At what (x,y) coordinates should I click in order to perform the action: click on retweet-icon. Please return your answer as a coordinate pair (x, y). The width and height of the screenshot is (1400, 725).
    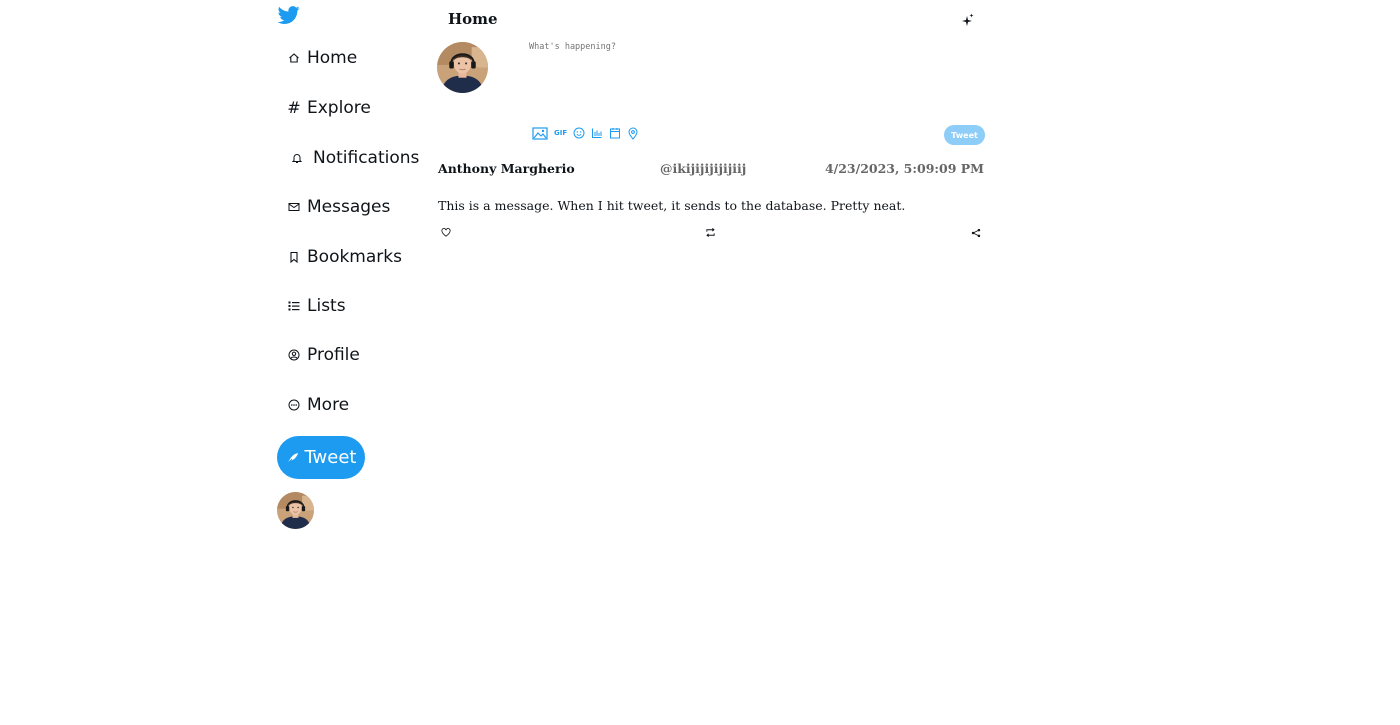
    Looking at the image, I should click on (710, 232).